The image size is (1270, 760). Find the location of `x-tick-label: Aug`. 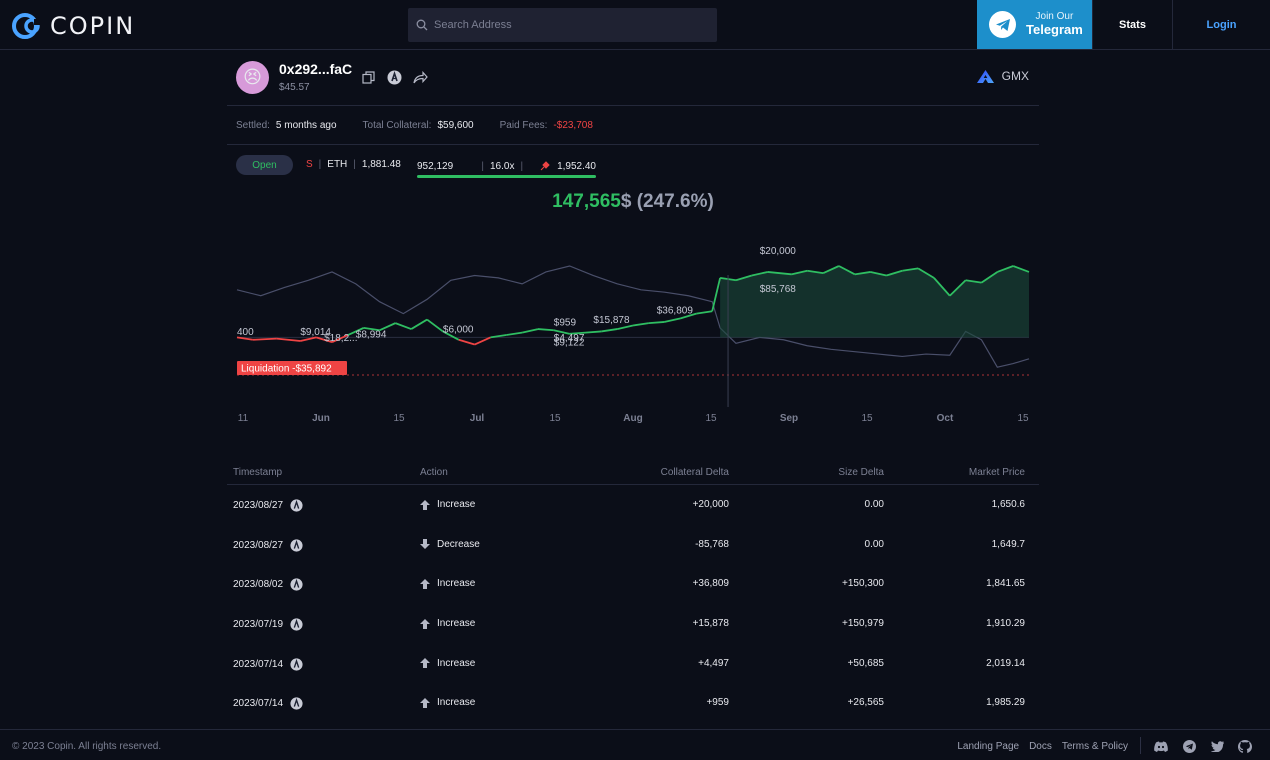

x-tick-label: Aug is located at coordinates (632, 418).